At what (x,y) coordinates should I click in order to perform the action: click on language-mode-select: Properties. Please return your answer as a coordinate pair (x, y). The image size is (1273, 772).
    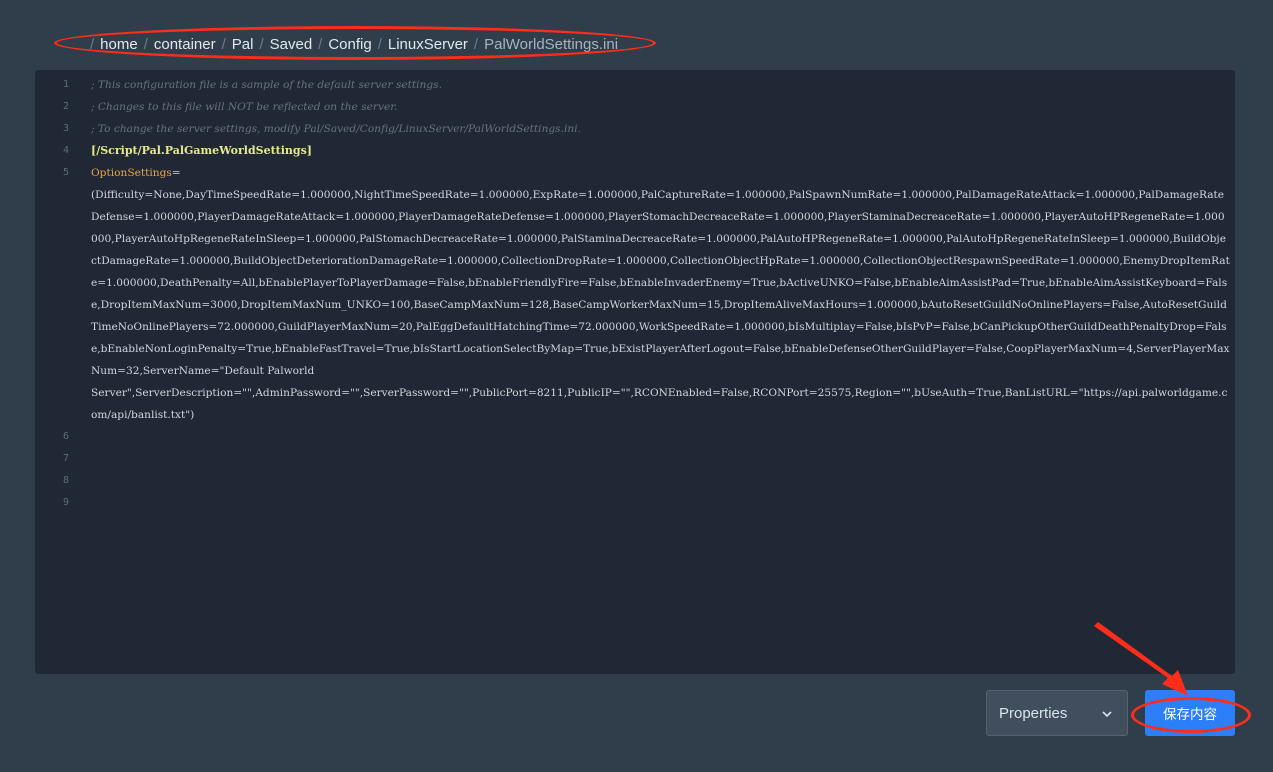
    Looking at the image, I should click on (1057, 713).